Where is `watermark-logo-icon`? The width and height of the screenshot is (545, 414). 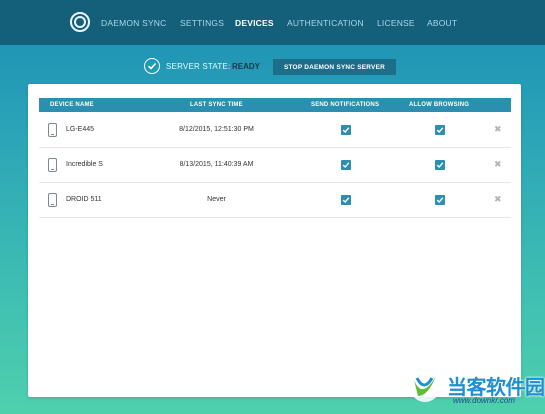
watermark-logo-icon is located at coordinates (425, 387).